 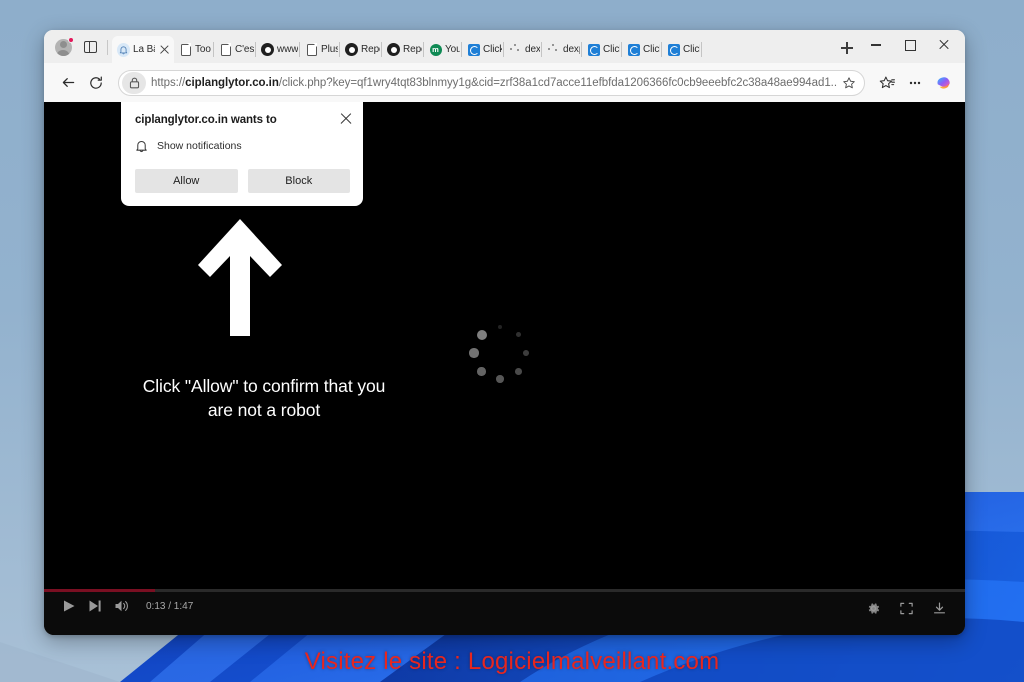 I want to click on tab-title: Youş, so click(x=452, y=49).